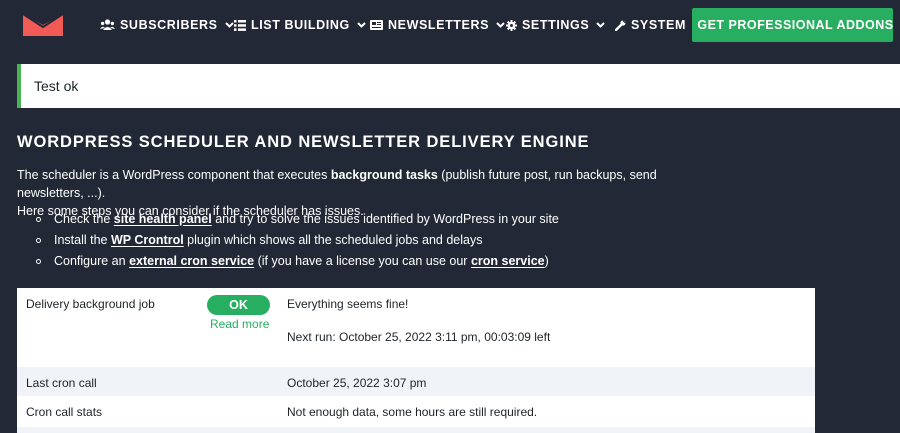  I want to click on table-row, so click(416, 430).